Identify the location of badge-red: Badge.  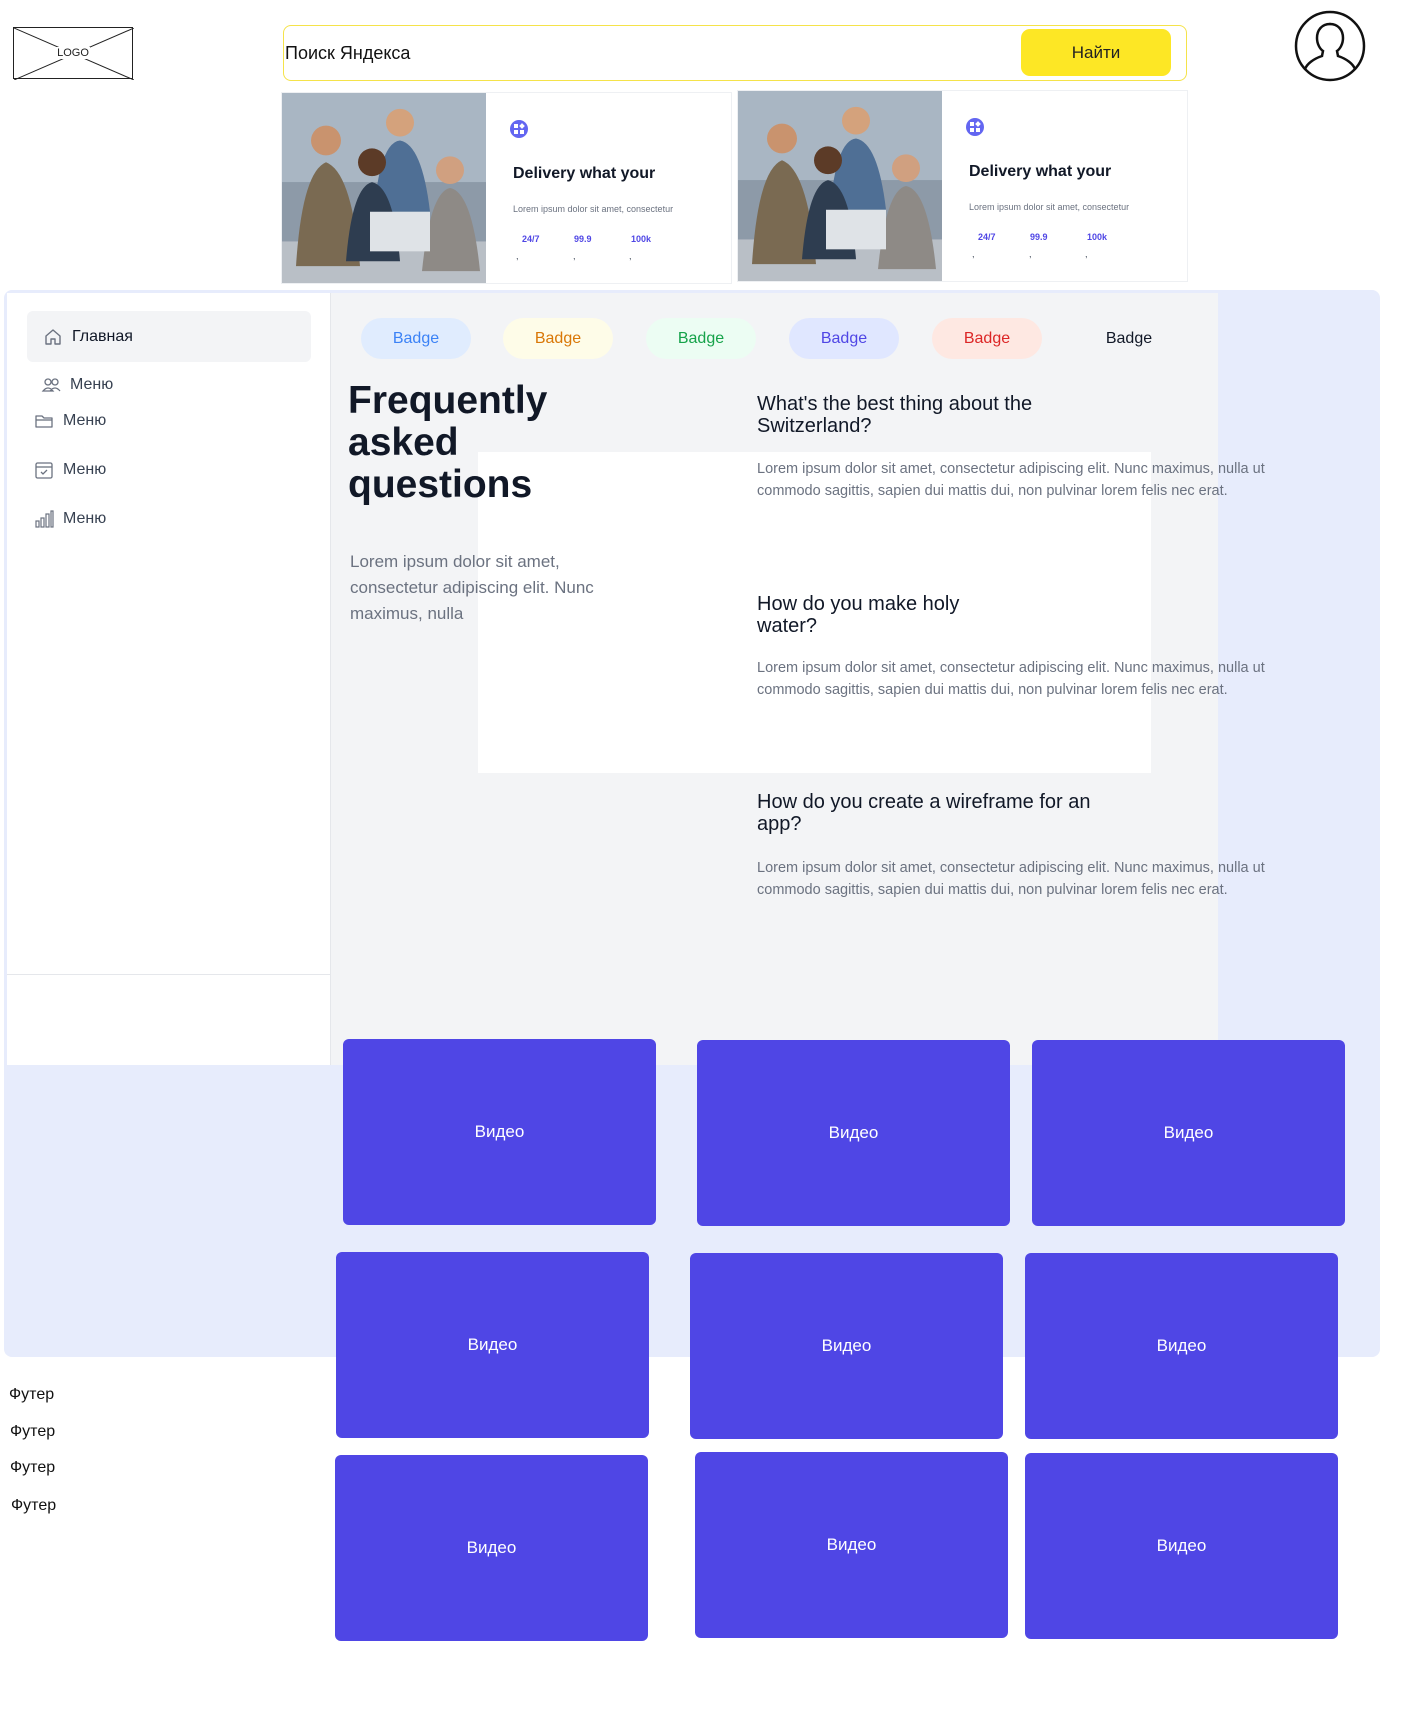
(987, 338).